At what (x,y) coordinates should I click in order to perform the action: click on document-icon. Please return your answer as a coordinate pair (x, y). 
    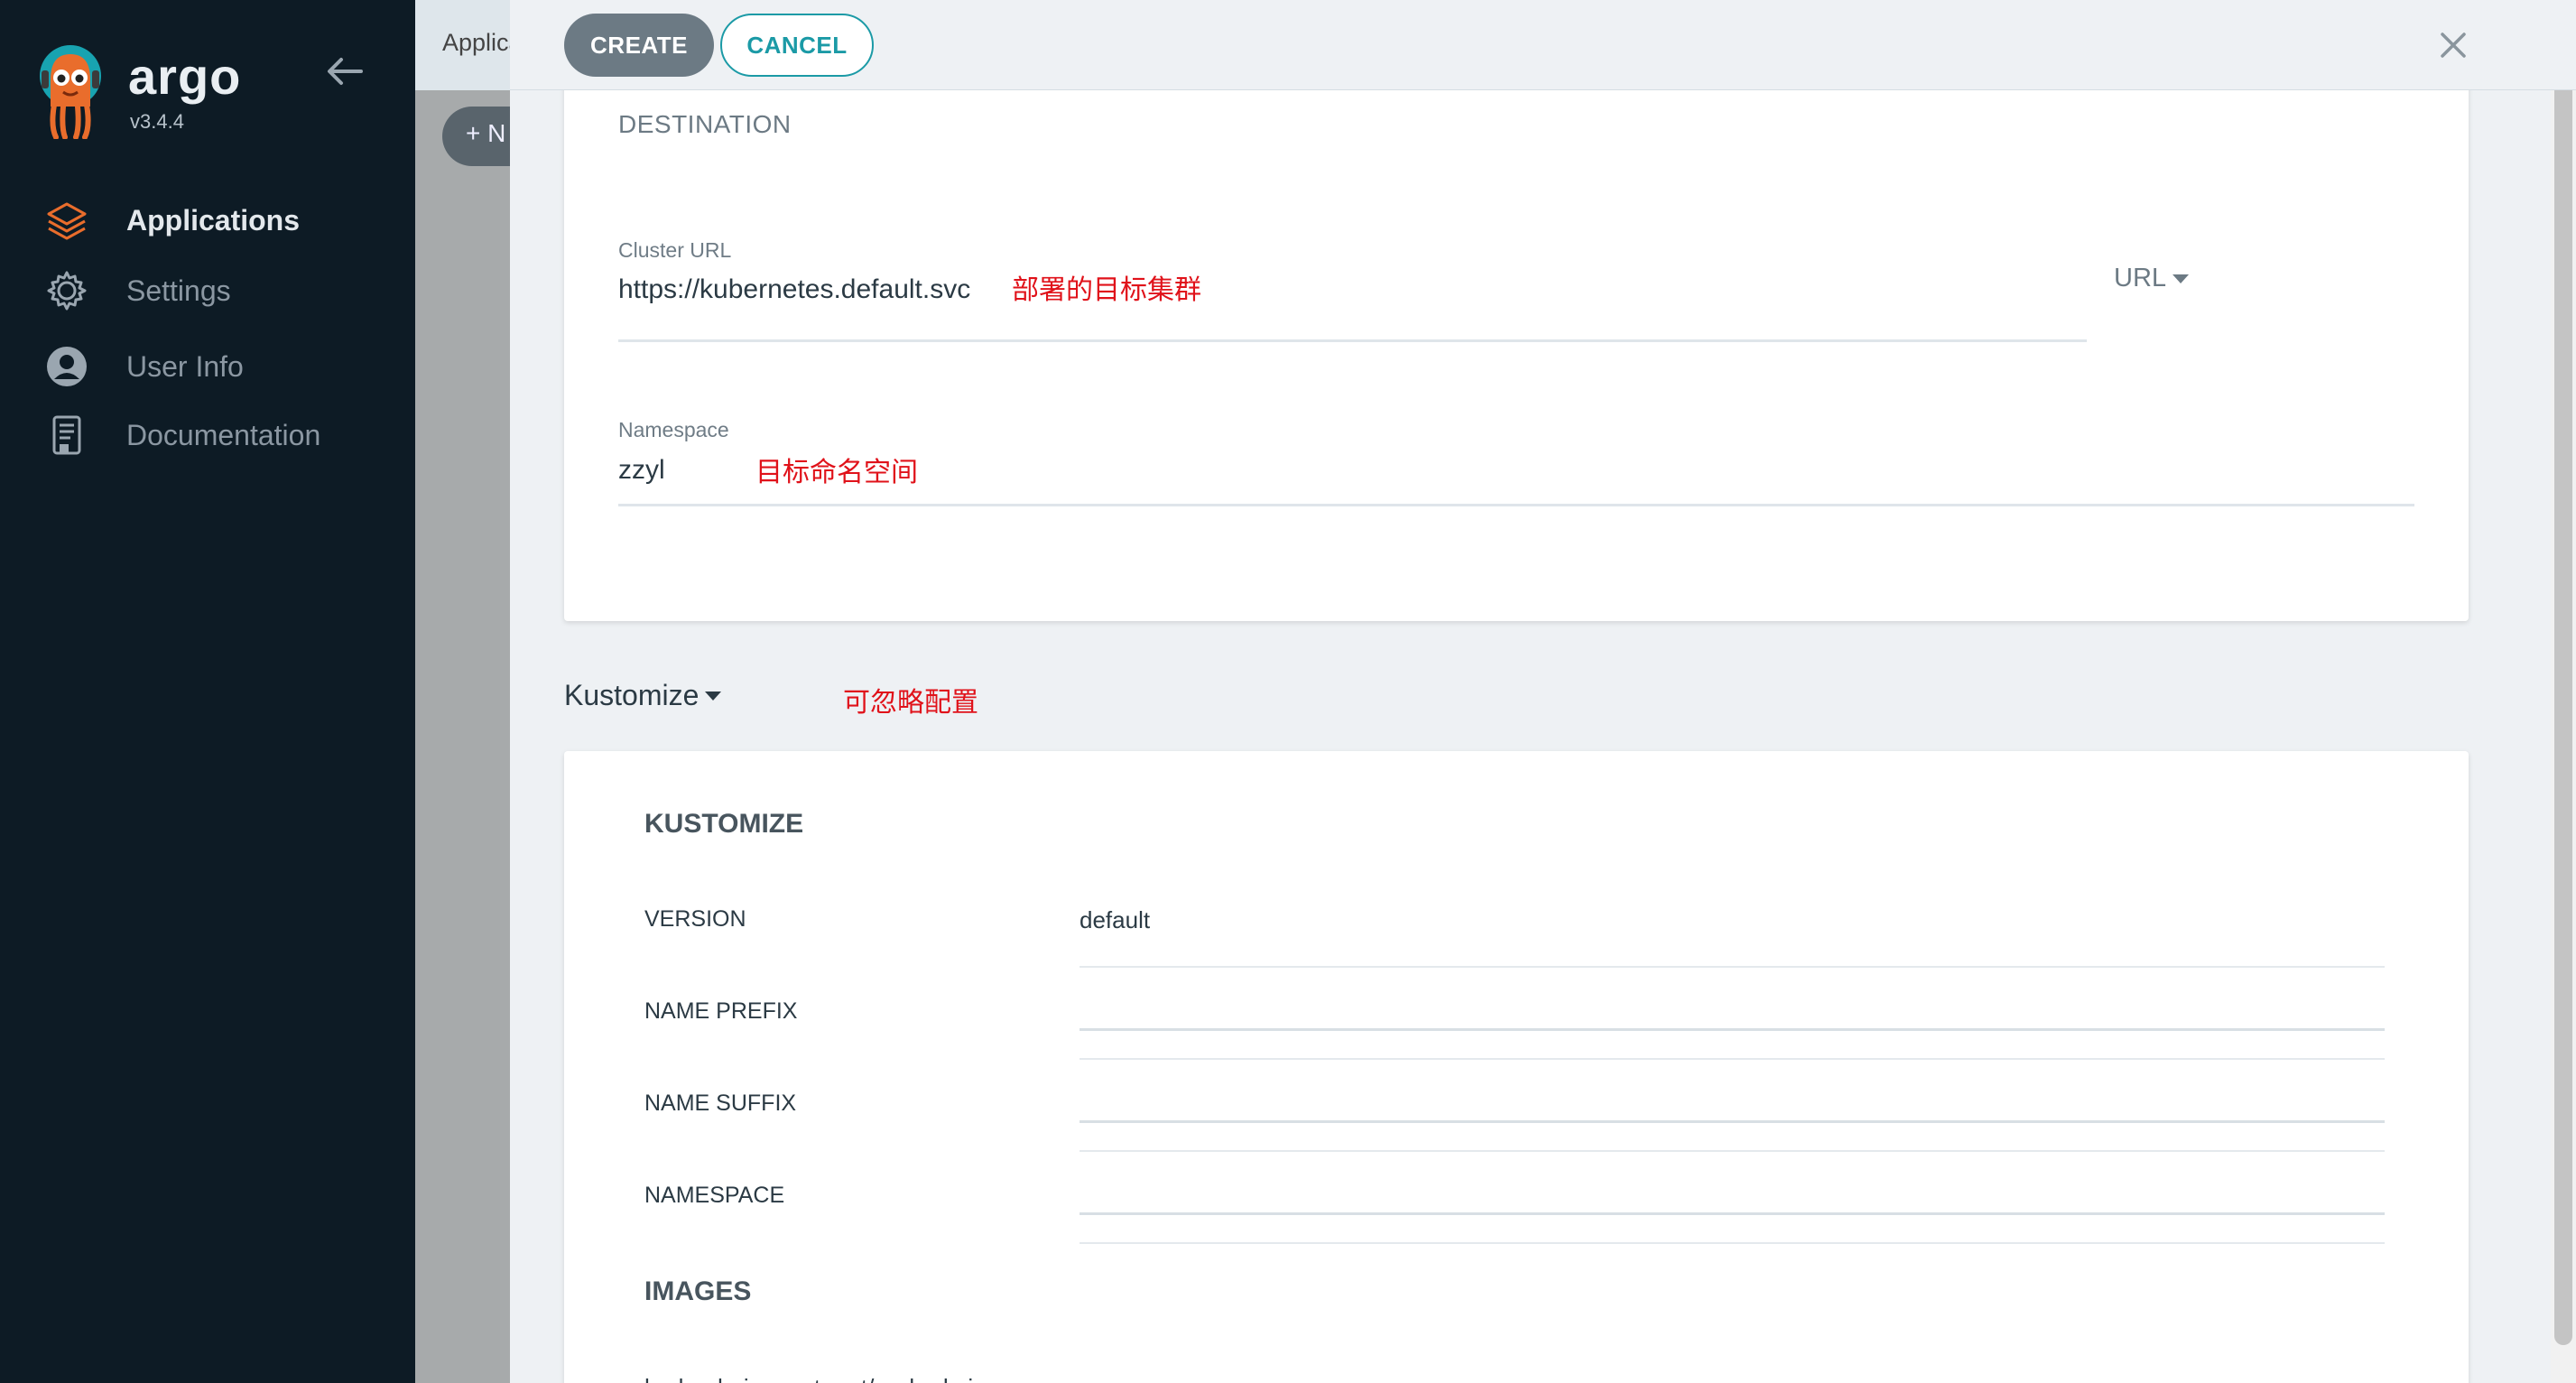
    Looking at the image, I should click on (66, 435).